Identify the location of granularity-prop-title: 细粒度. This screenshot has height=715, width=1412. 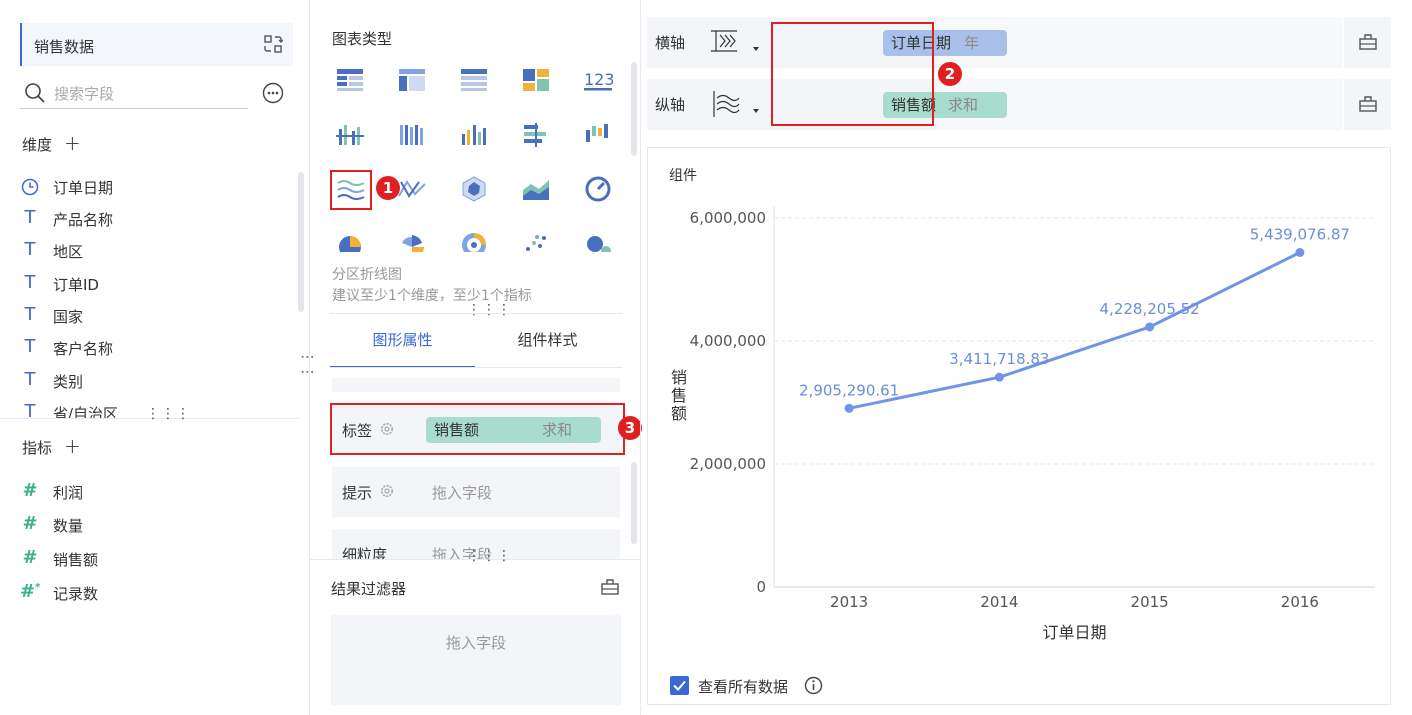
(365, 552).